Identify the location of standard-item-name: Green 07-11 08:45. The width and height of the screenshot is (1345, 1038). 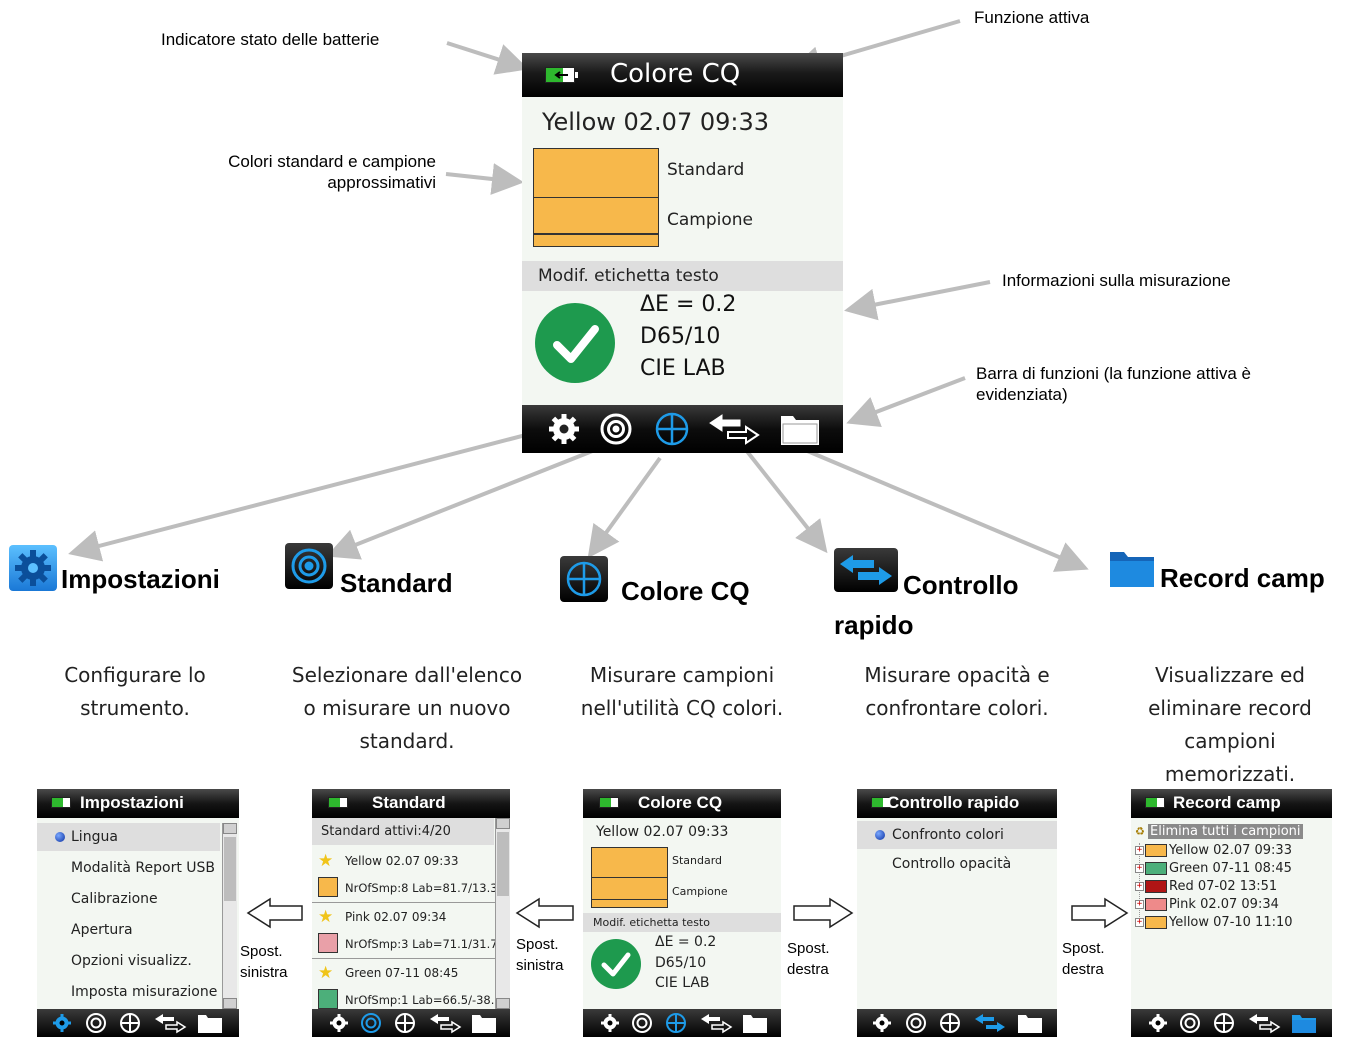
(401, 973).